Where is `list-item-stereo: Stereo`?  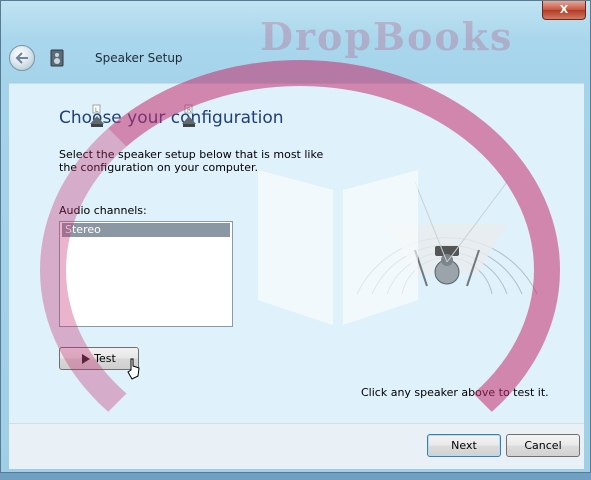 list-item-stereo: Stereo is located at coordinates (146, 230).